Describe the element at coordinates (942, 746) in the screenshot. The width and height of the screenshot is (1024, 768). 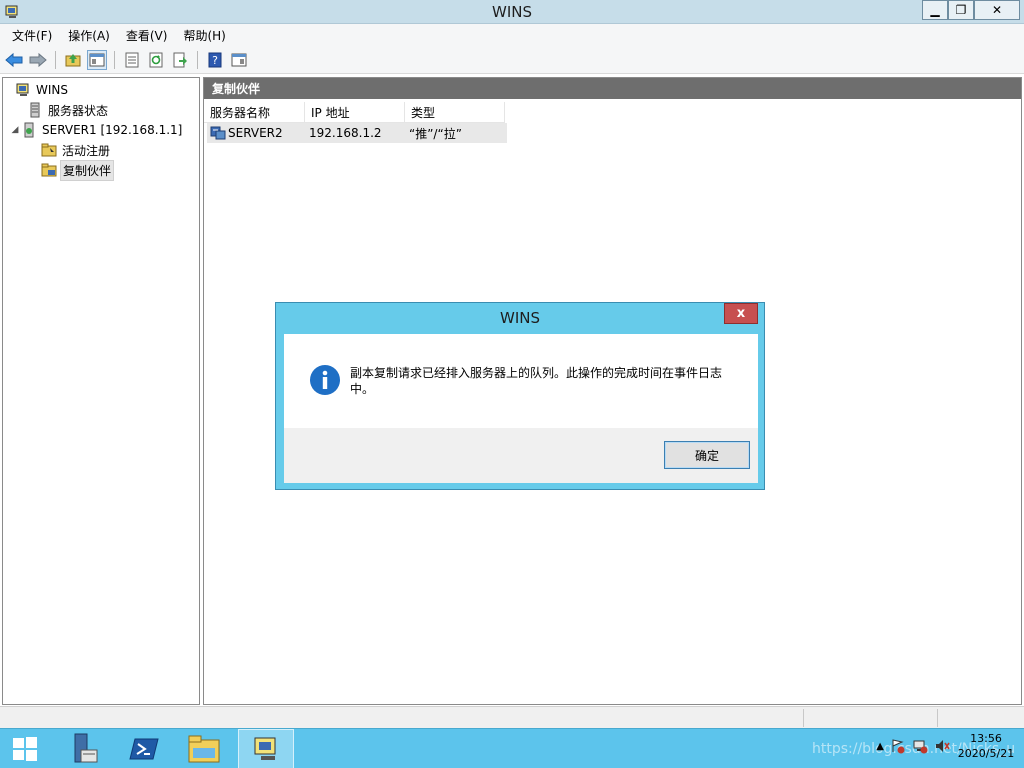
I see `volume-muted-icon` at that location.